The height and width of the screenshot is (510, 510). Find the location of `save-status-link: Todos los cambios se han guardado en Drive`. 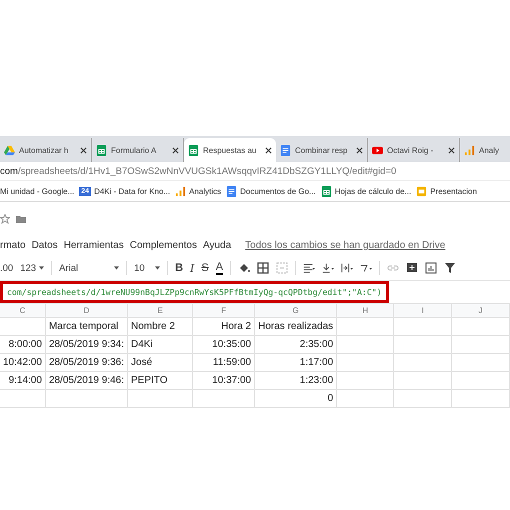

save-status-link: Todos los cambios se han guardado en Drive is located at coordinates (345, 245).